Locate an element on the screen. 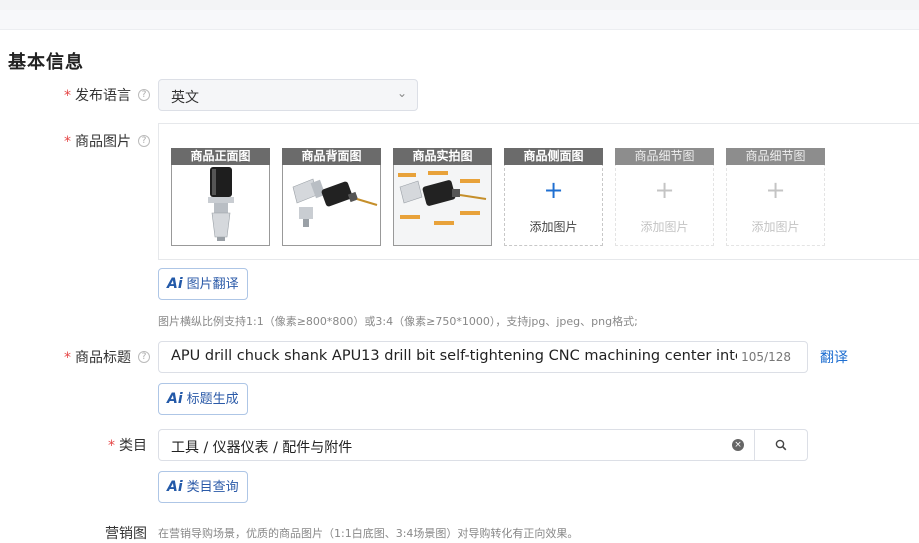 This screenshot has width=919, height=543. category-query-button: Ai 类目查询 is located at coordinates (203, 487).